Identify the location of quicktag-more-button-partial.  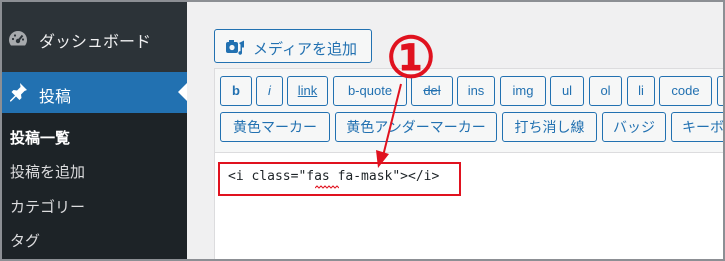
(720, 91).